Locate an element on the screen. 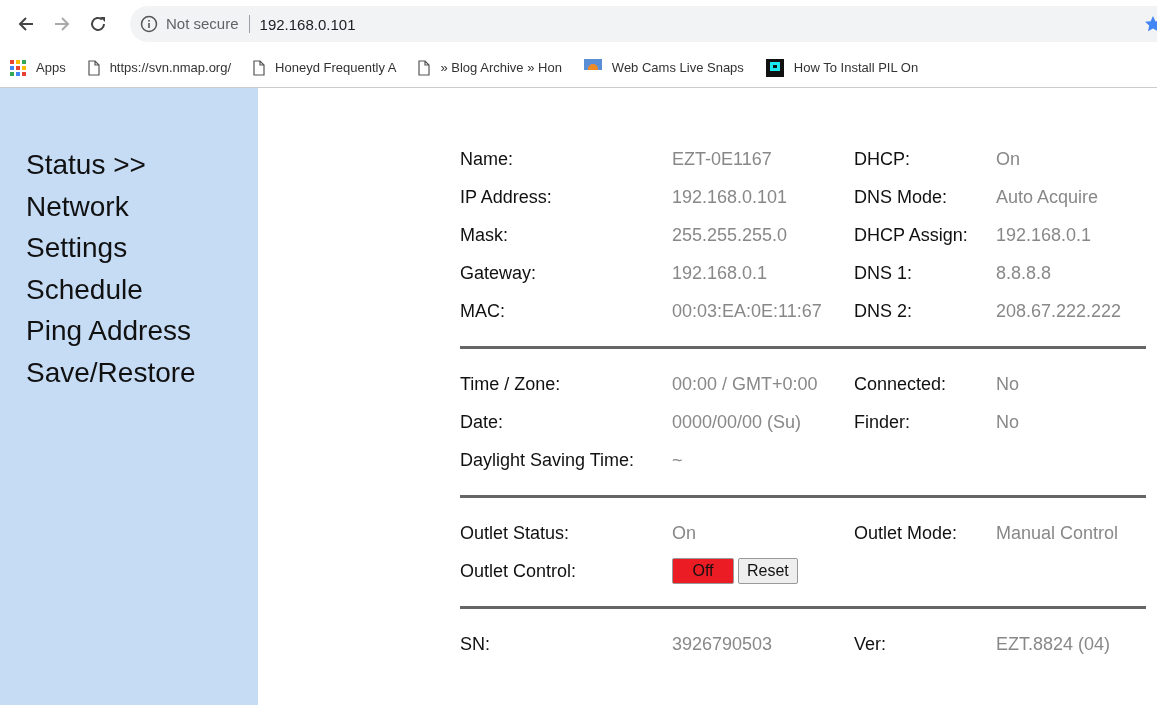 This screenshot has height=705, width=1157. field-label: Name: is located at coordinates (486, 159).